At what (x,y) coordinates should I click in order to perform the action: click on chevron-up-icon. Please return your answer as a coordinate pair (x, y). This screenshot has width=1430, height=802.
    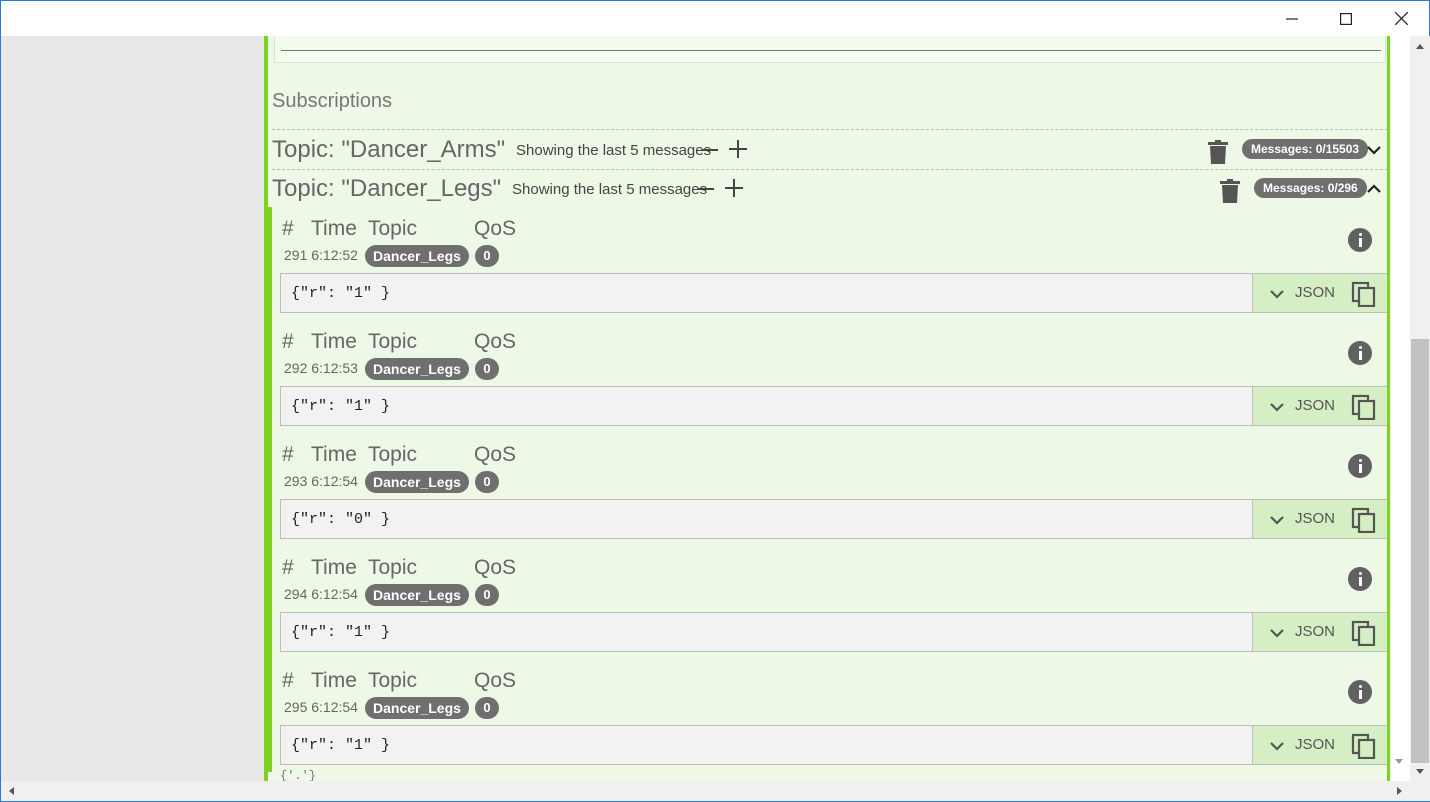
    Looking at the image, I should click on (1374, 189).